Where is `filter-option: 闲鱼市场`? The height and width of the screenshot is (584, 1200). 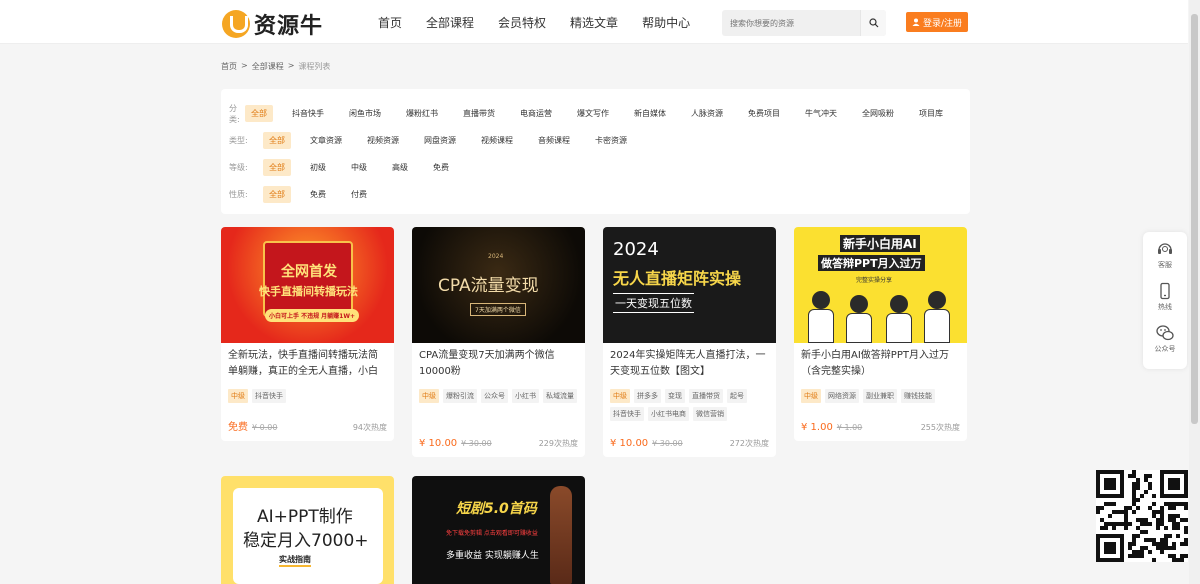
filter-option: 闲鱼市场 is located at coordinates (365, 113).